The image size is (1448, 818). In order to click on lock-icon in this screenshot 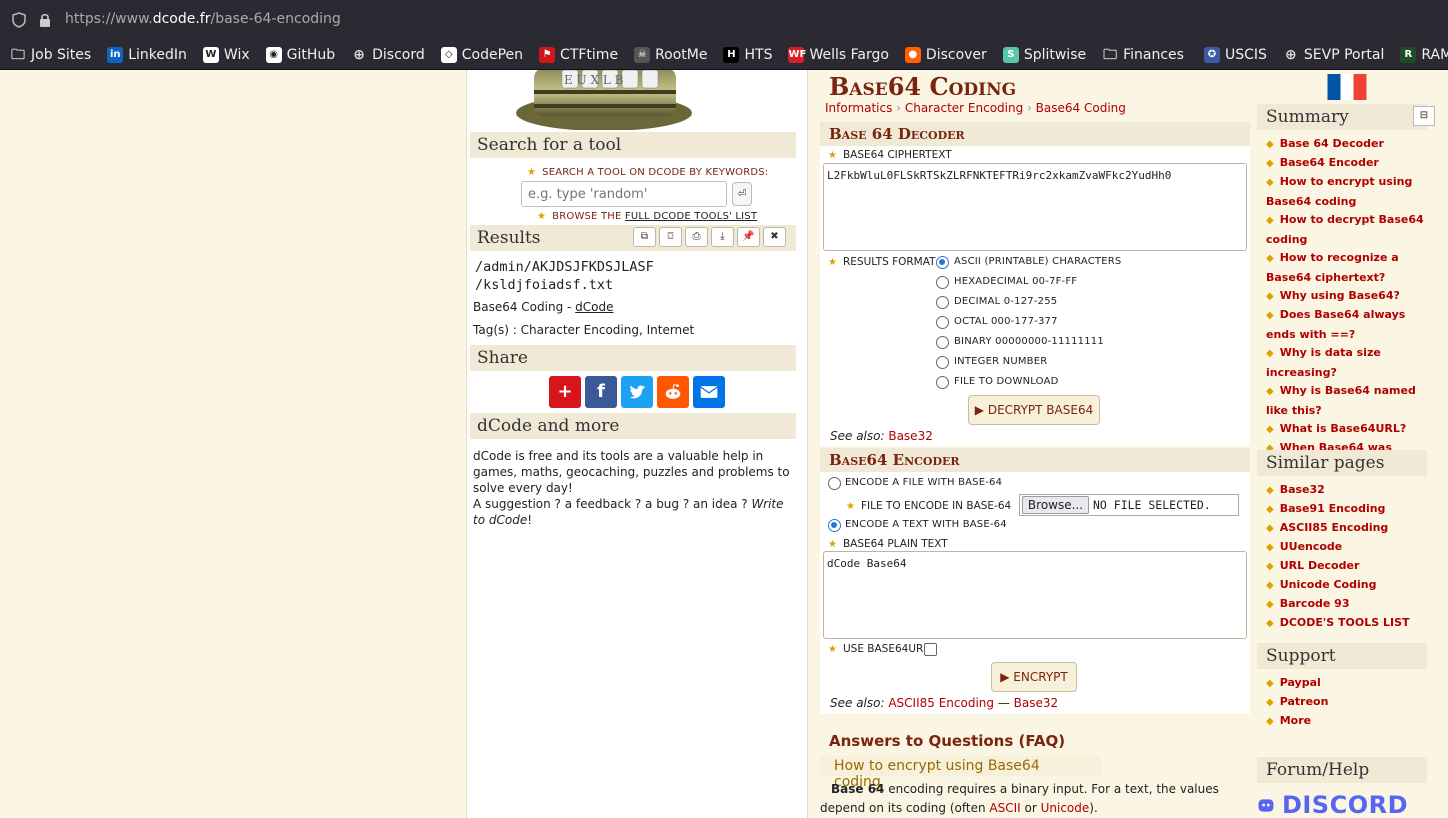, I will do `click(45, 20)`.